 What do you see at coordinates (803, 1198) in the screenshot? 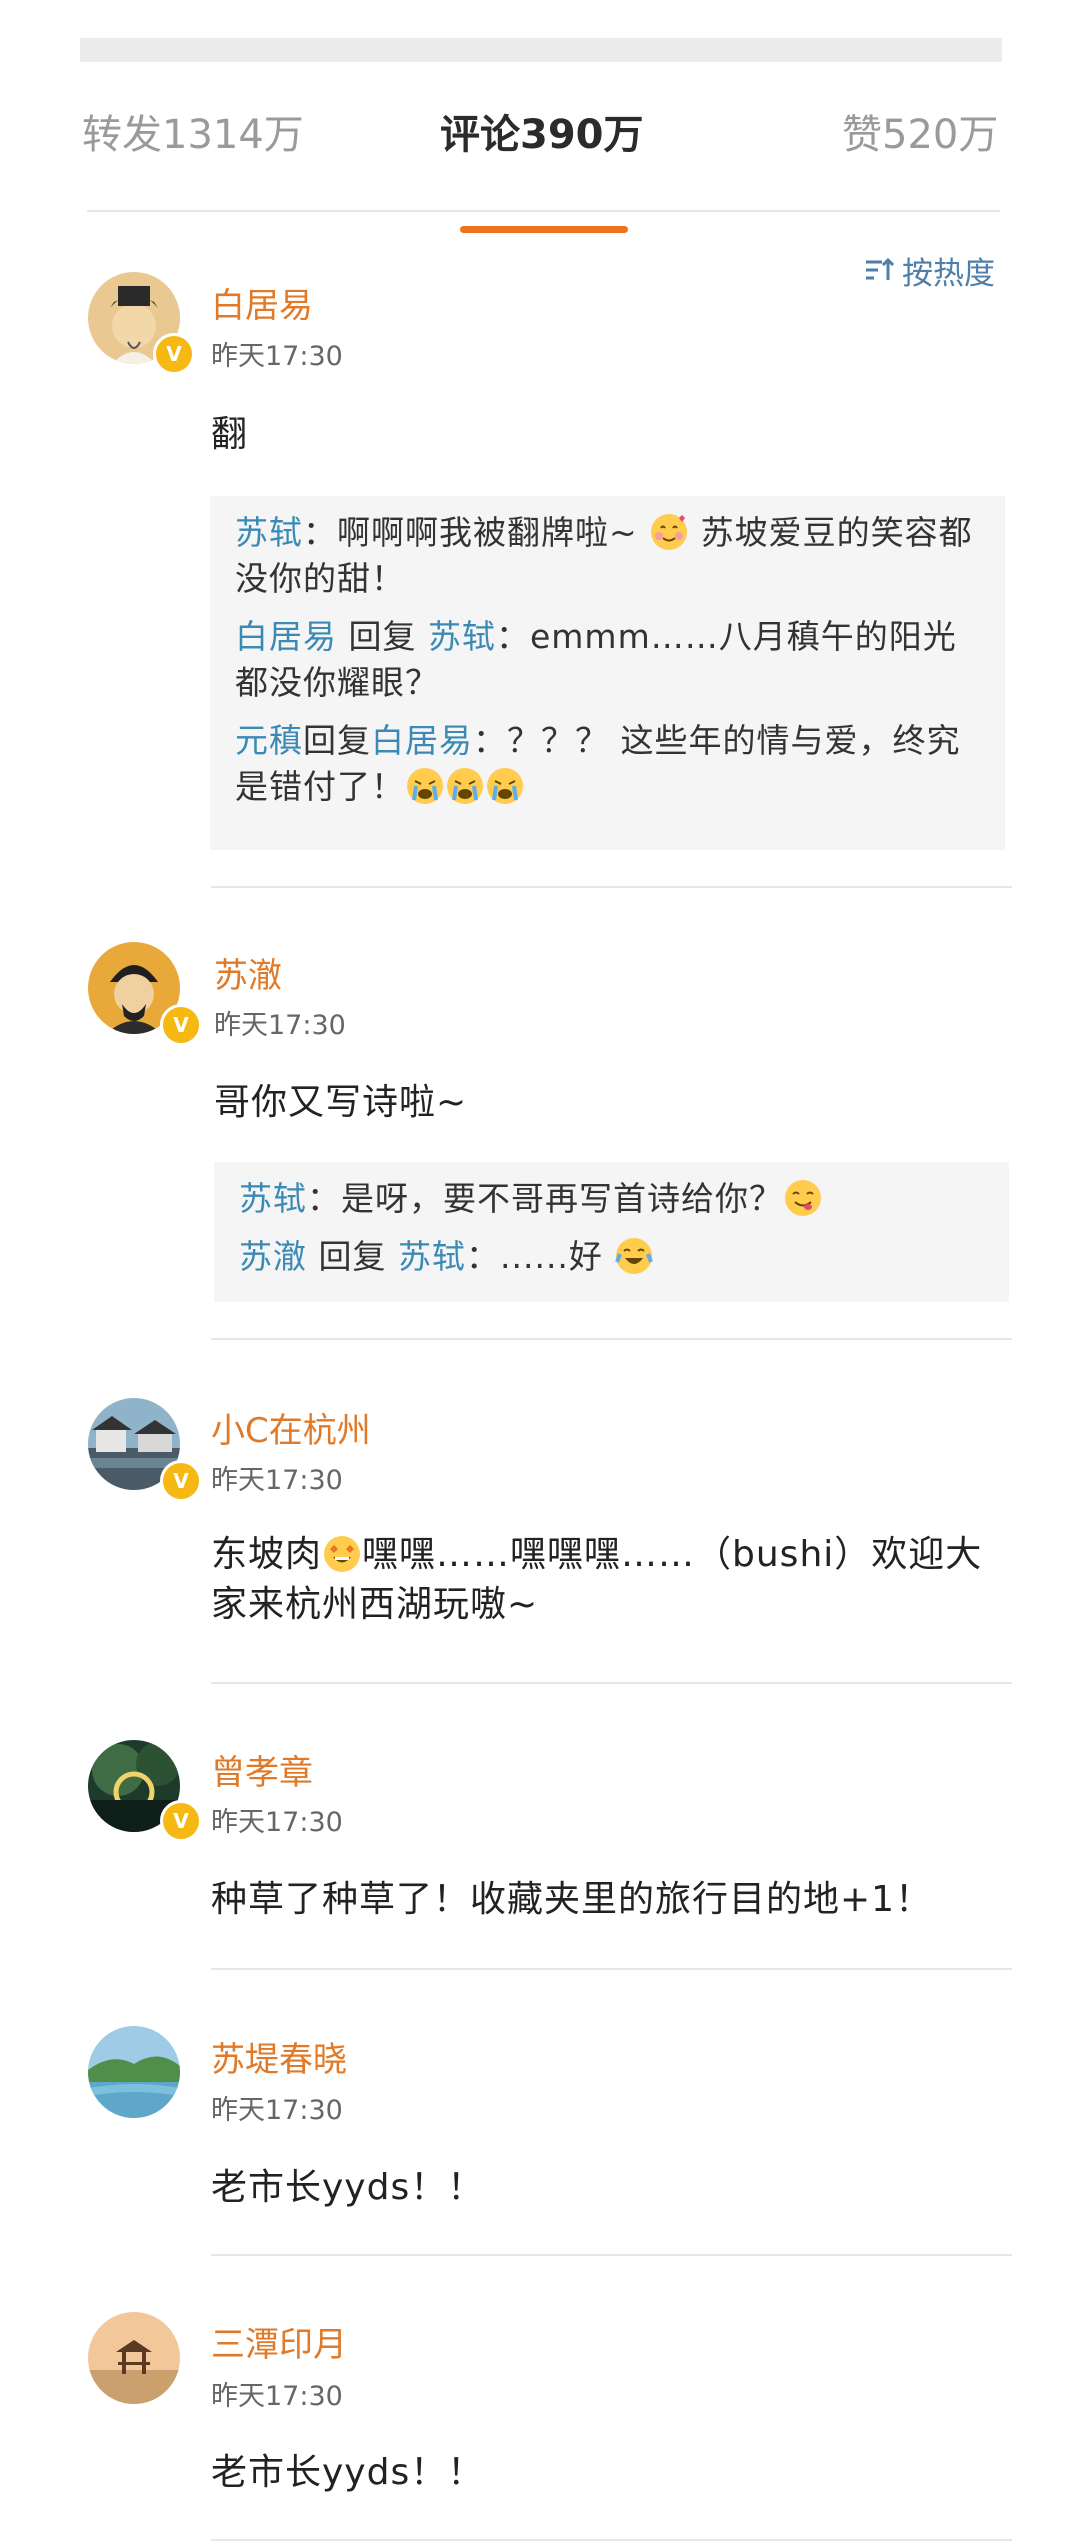
I see `yum-emoji-icon` at bounding box center [803, 1198].